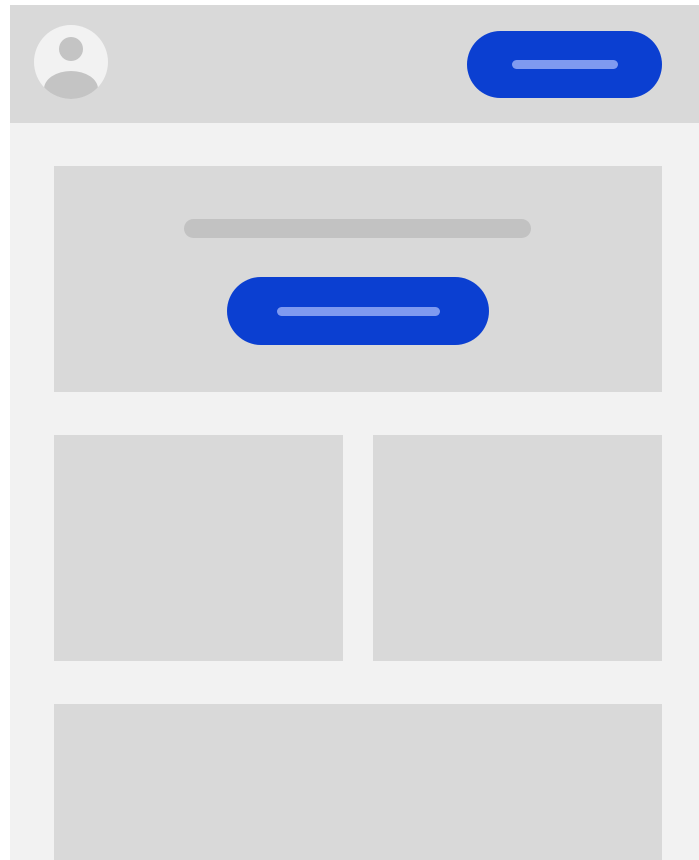 This screenshot has height=860, width=699. I want to click on hero-cta-label, so click(358, 311).